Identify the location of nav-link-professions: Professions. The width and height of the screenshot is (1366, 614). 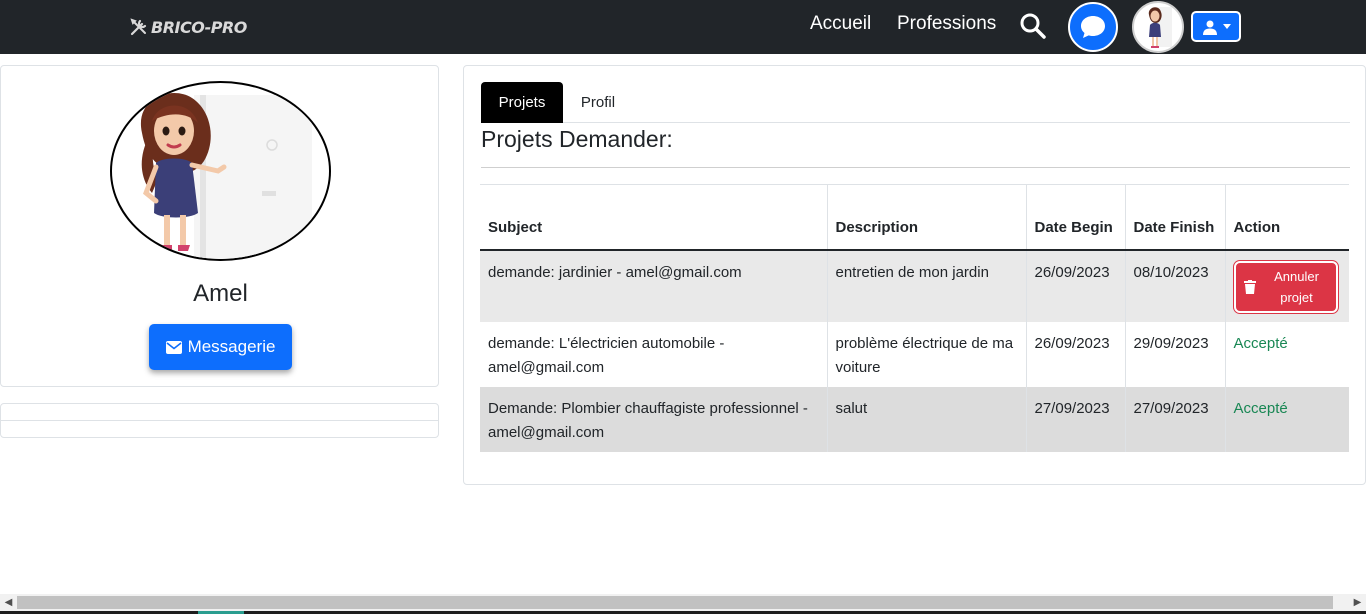
(946, 24).